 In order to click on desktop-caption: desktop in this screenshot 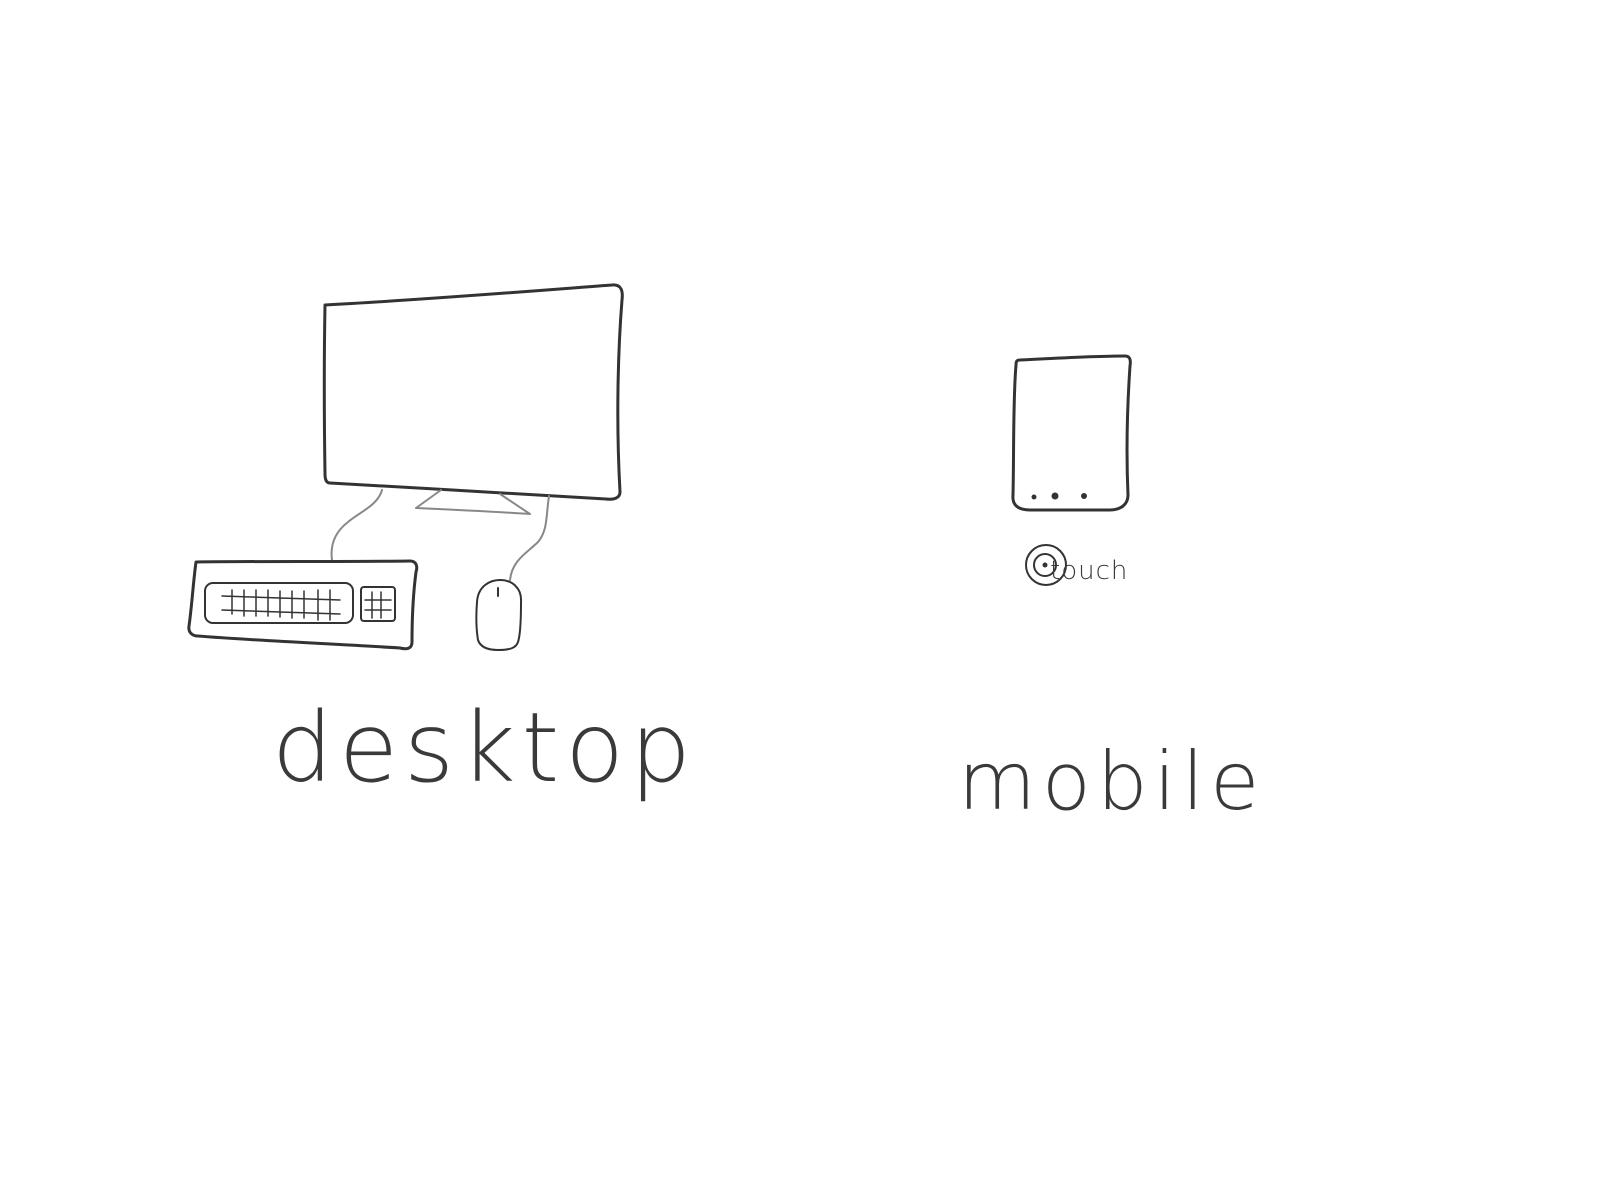, I will do `click(484, 748)`.